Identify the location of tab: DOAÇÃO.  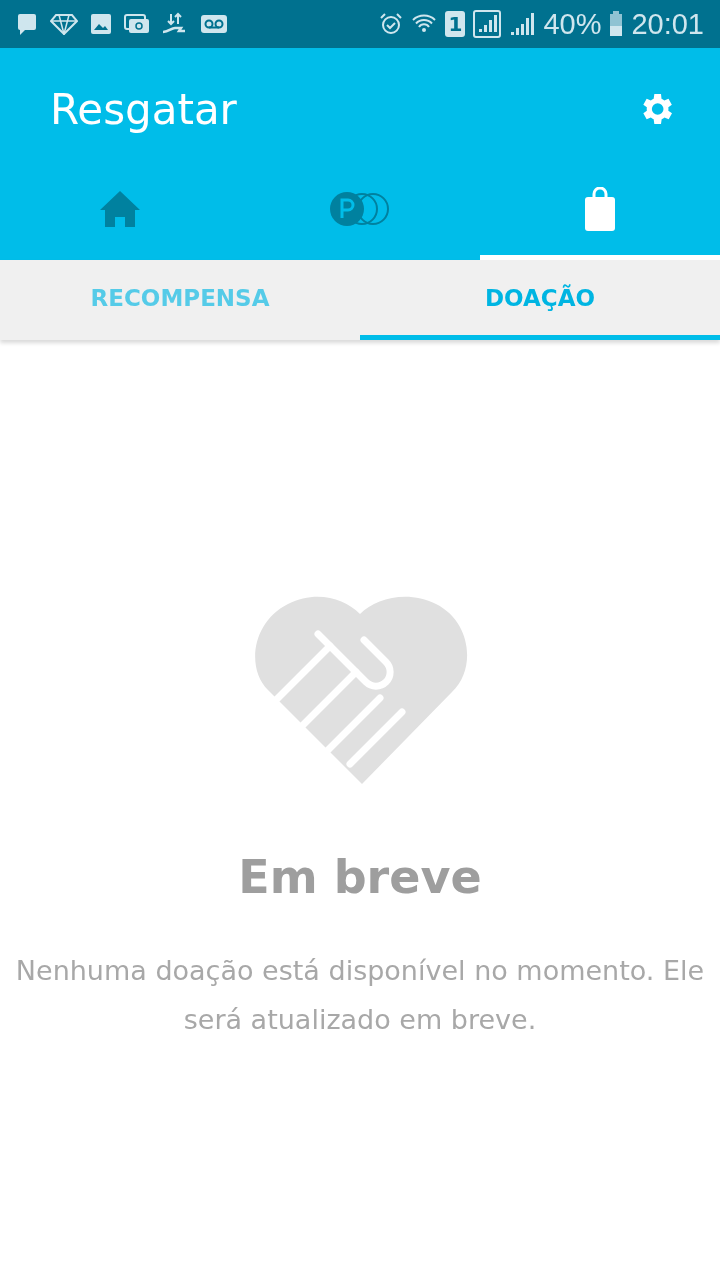
(540, 300).